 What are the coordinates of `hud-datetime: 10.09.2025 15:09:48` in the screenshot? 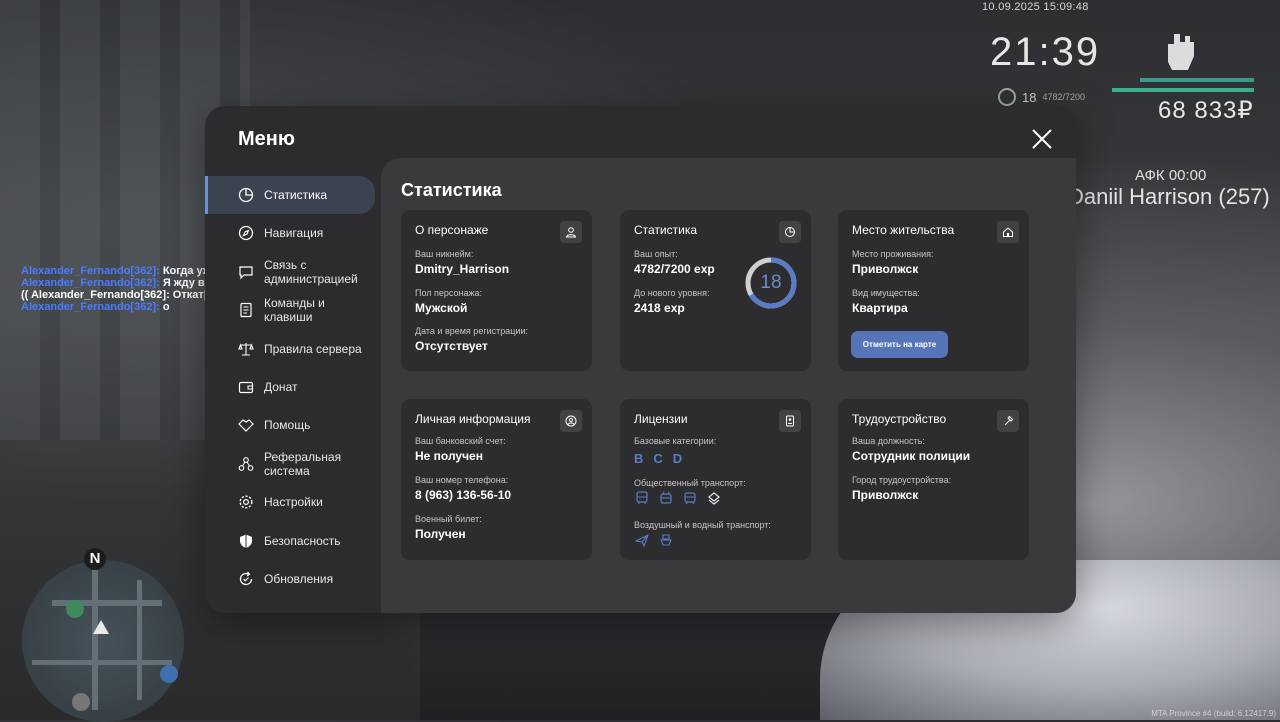 It's located at (1035, 7).